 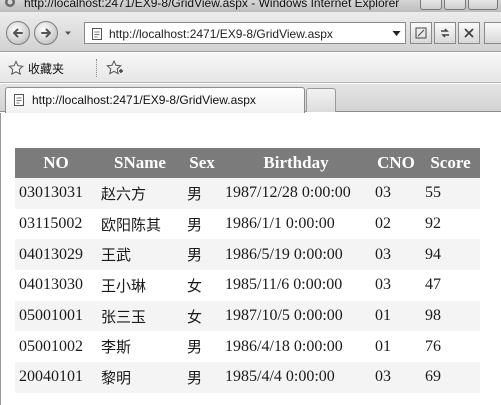 What do you see at coordinates (455, 5) in the screenshot?
I see `maximize-button` at bounding box center [455, 5].